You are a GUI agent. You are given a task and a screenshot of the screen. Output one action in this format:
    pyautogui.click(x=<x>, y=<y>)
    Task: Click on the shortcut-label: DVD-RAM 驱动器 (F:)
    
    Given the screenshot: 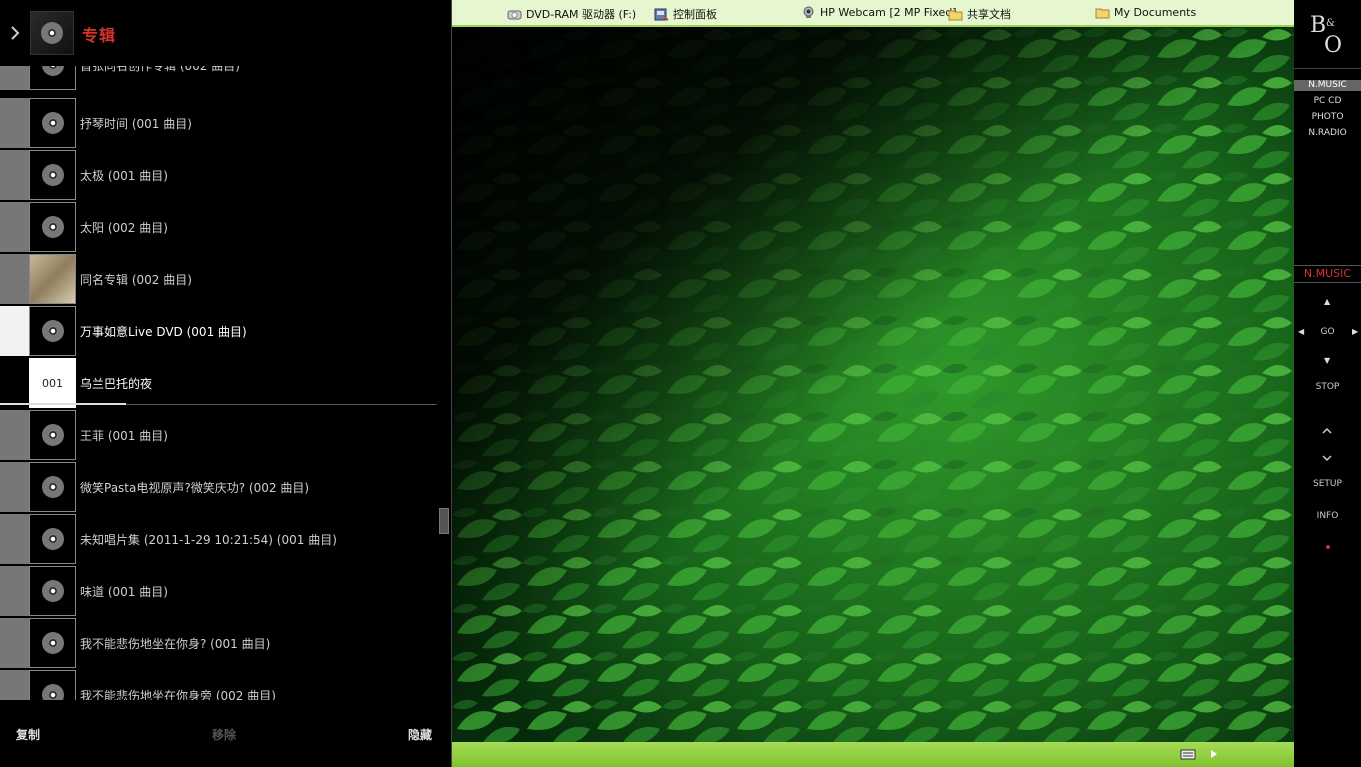 What is the action you would take?
    pyautogui.click(x=581, y=14)
    